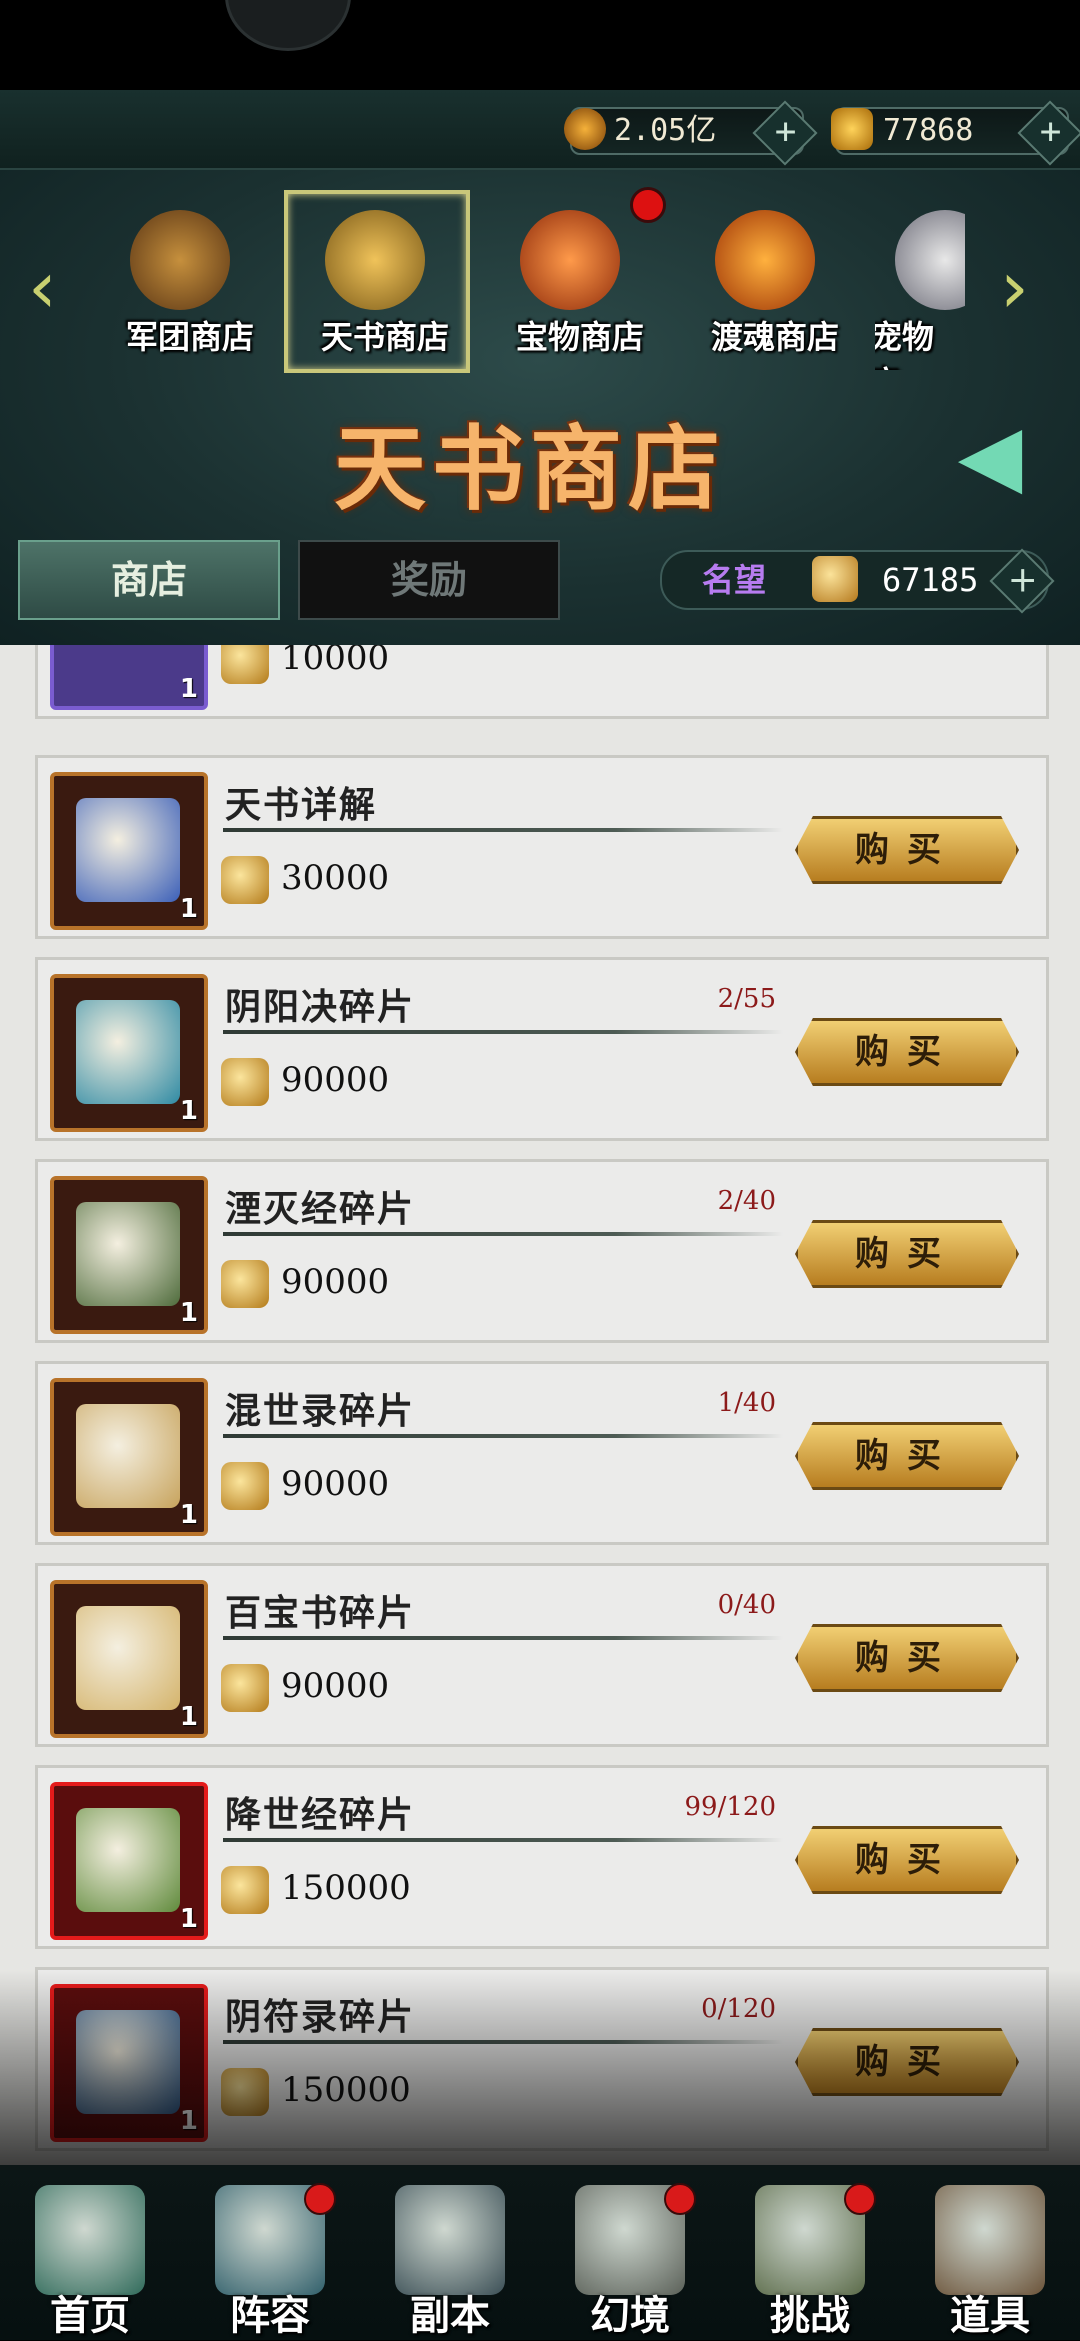  I want to click on list-item: 1 天书详解 30000 购买, so click(542, 847).